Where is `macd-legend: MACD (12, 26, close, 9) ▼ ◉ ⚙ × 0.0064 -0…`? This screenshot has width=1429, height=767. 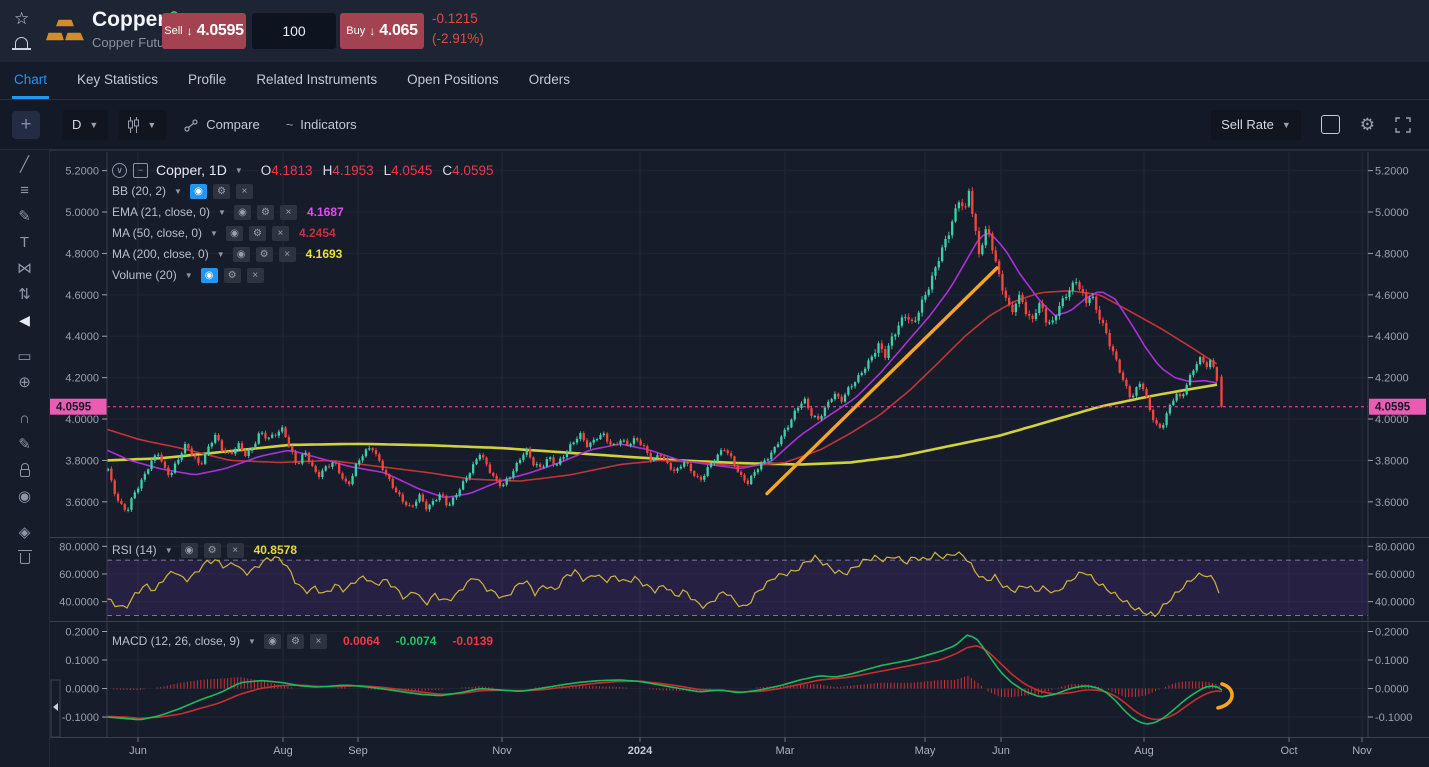
macd-legend: MACD (12, 26, close, 9) ▼ ◉ ⚙ × 0.0064 -0… is located at coordinates (302, 641).